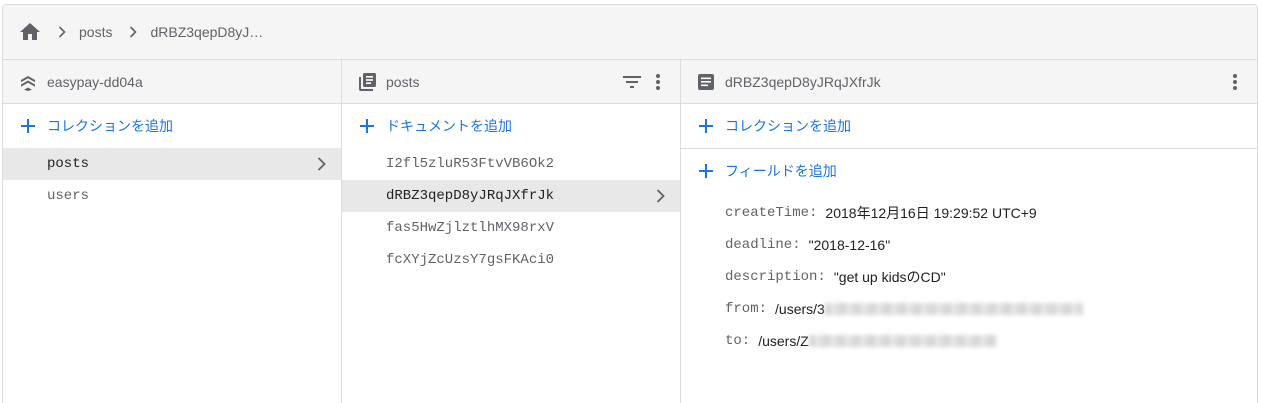 The width and height of the screenshot is (1262, 403). What do you see at coordinates (68, 164) in the screenshot?
I see `collection-item-label: posts` at bounding box center [68, 164].